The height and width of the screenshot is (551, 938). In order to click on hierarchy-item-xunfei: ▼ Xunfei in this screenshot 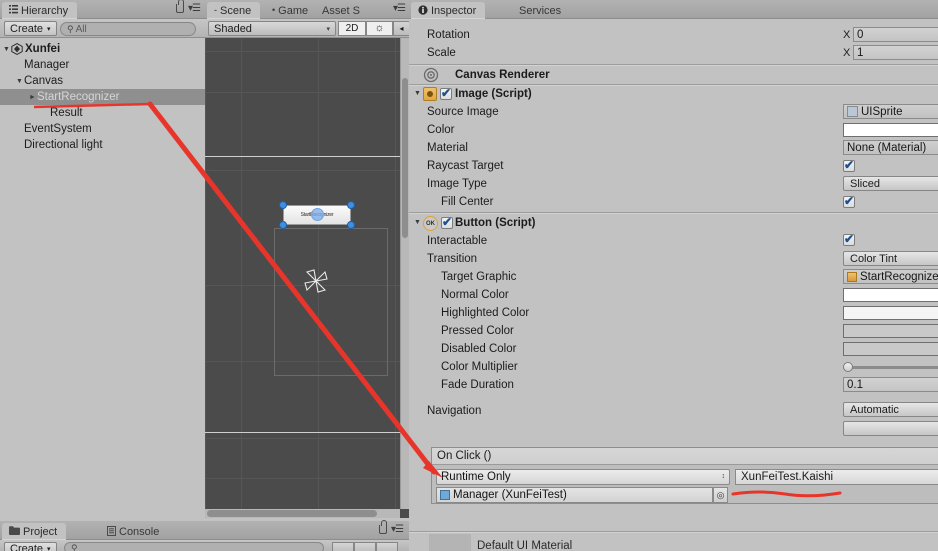, I will do `click(102, 49)`.